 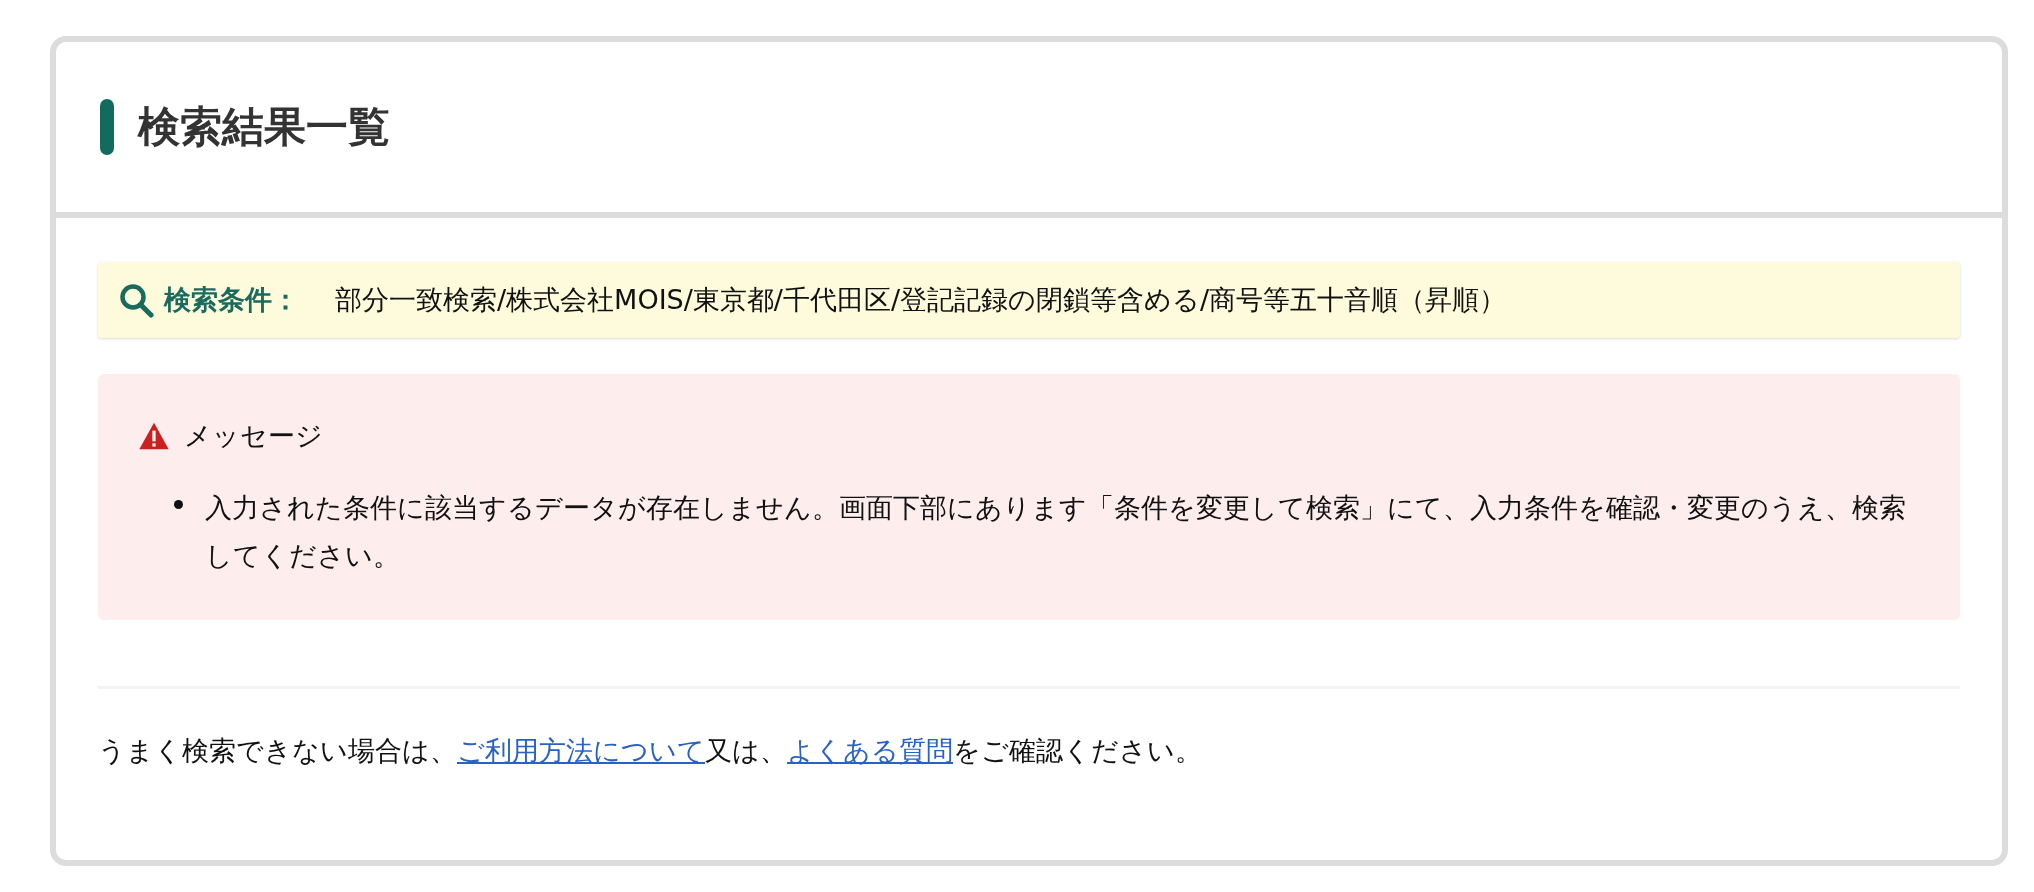 What do you see at coordinates (136, 300) in the screenshot?
I see `search-icon` at bounding box center [136, 300].